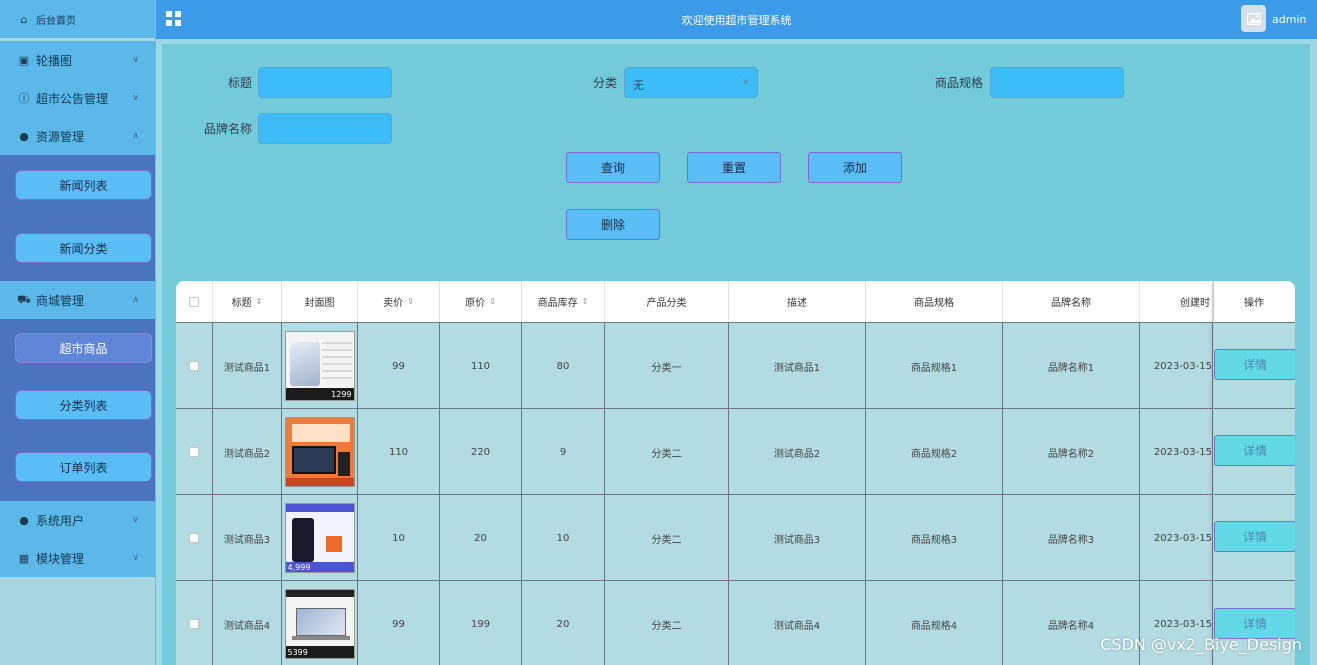 This screenshot has height=665, width=1317. What do you see at coordinates (247, 452) in the screenshot?
I see `cell-title: 测试商品2` at bounding box center [247, 452].